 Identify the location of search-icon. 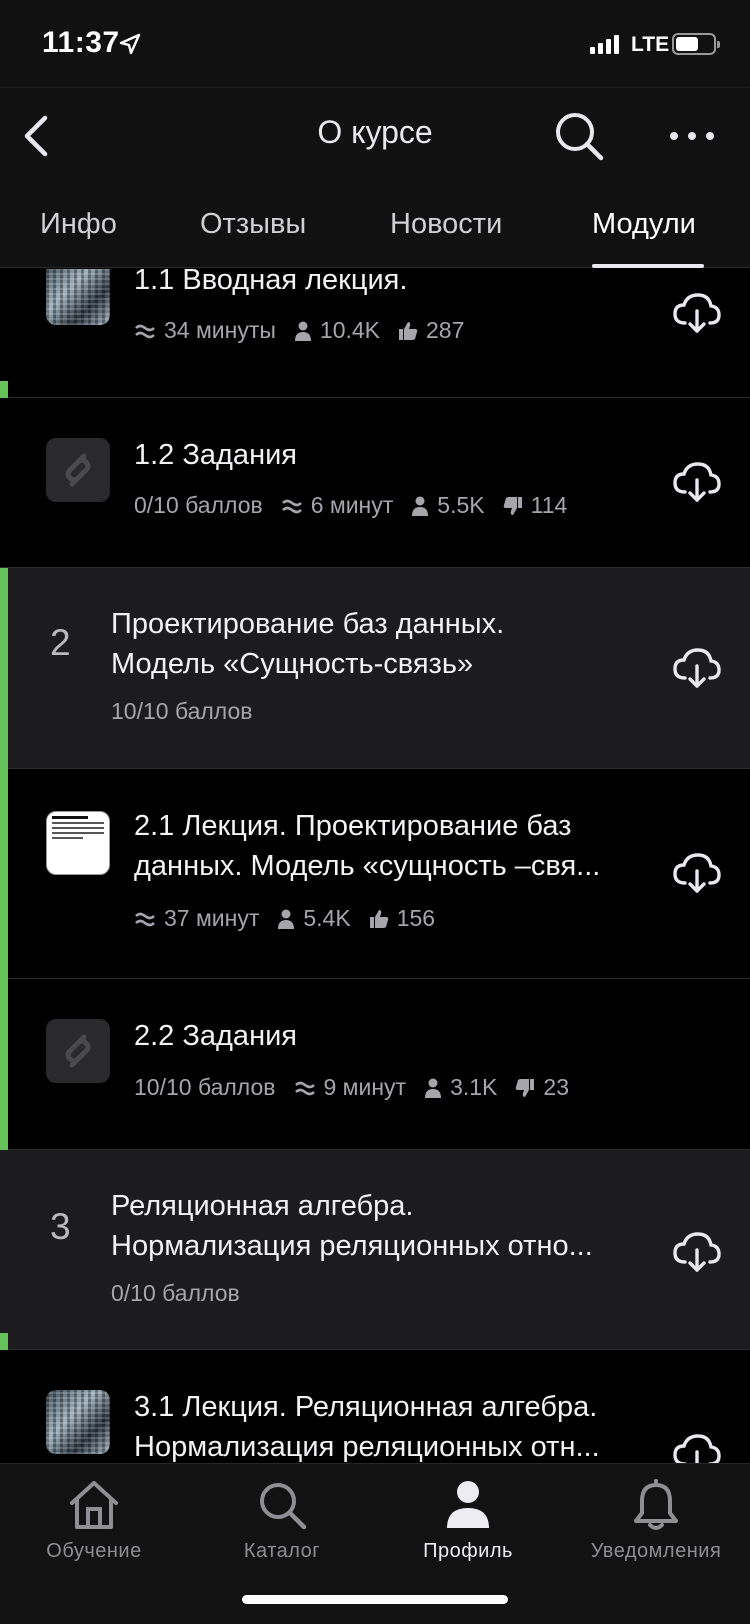
(283, 1506).